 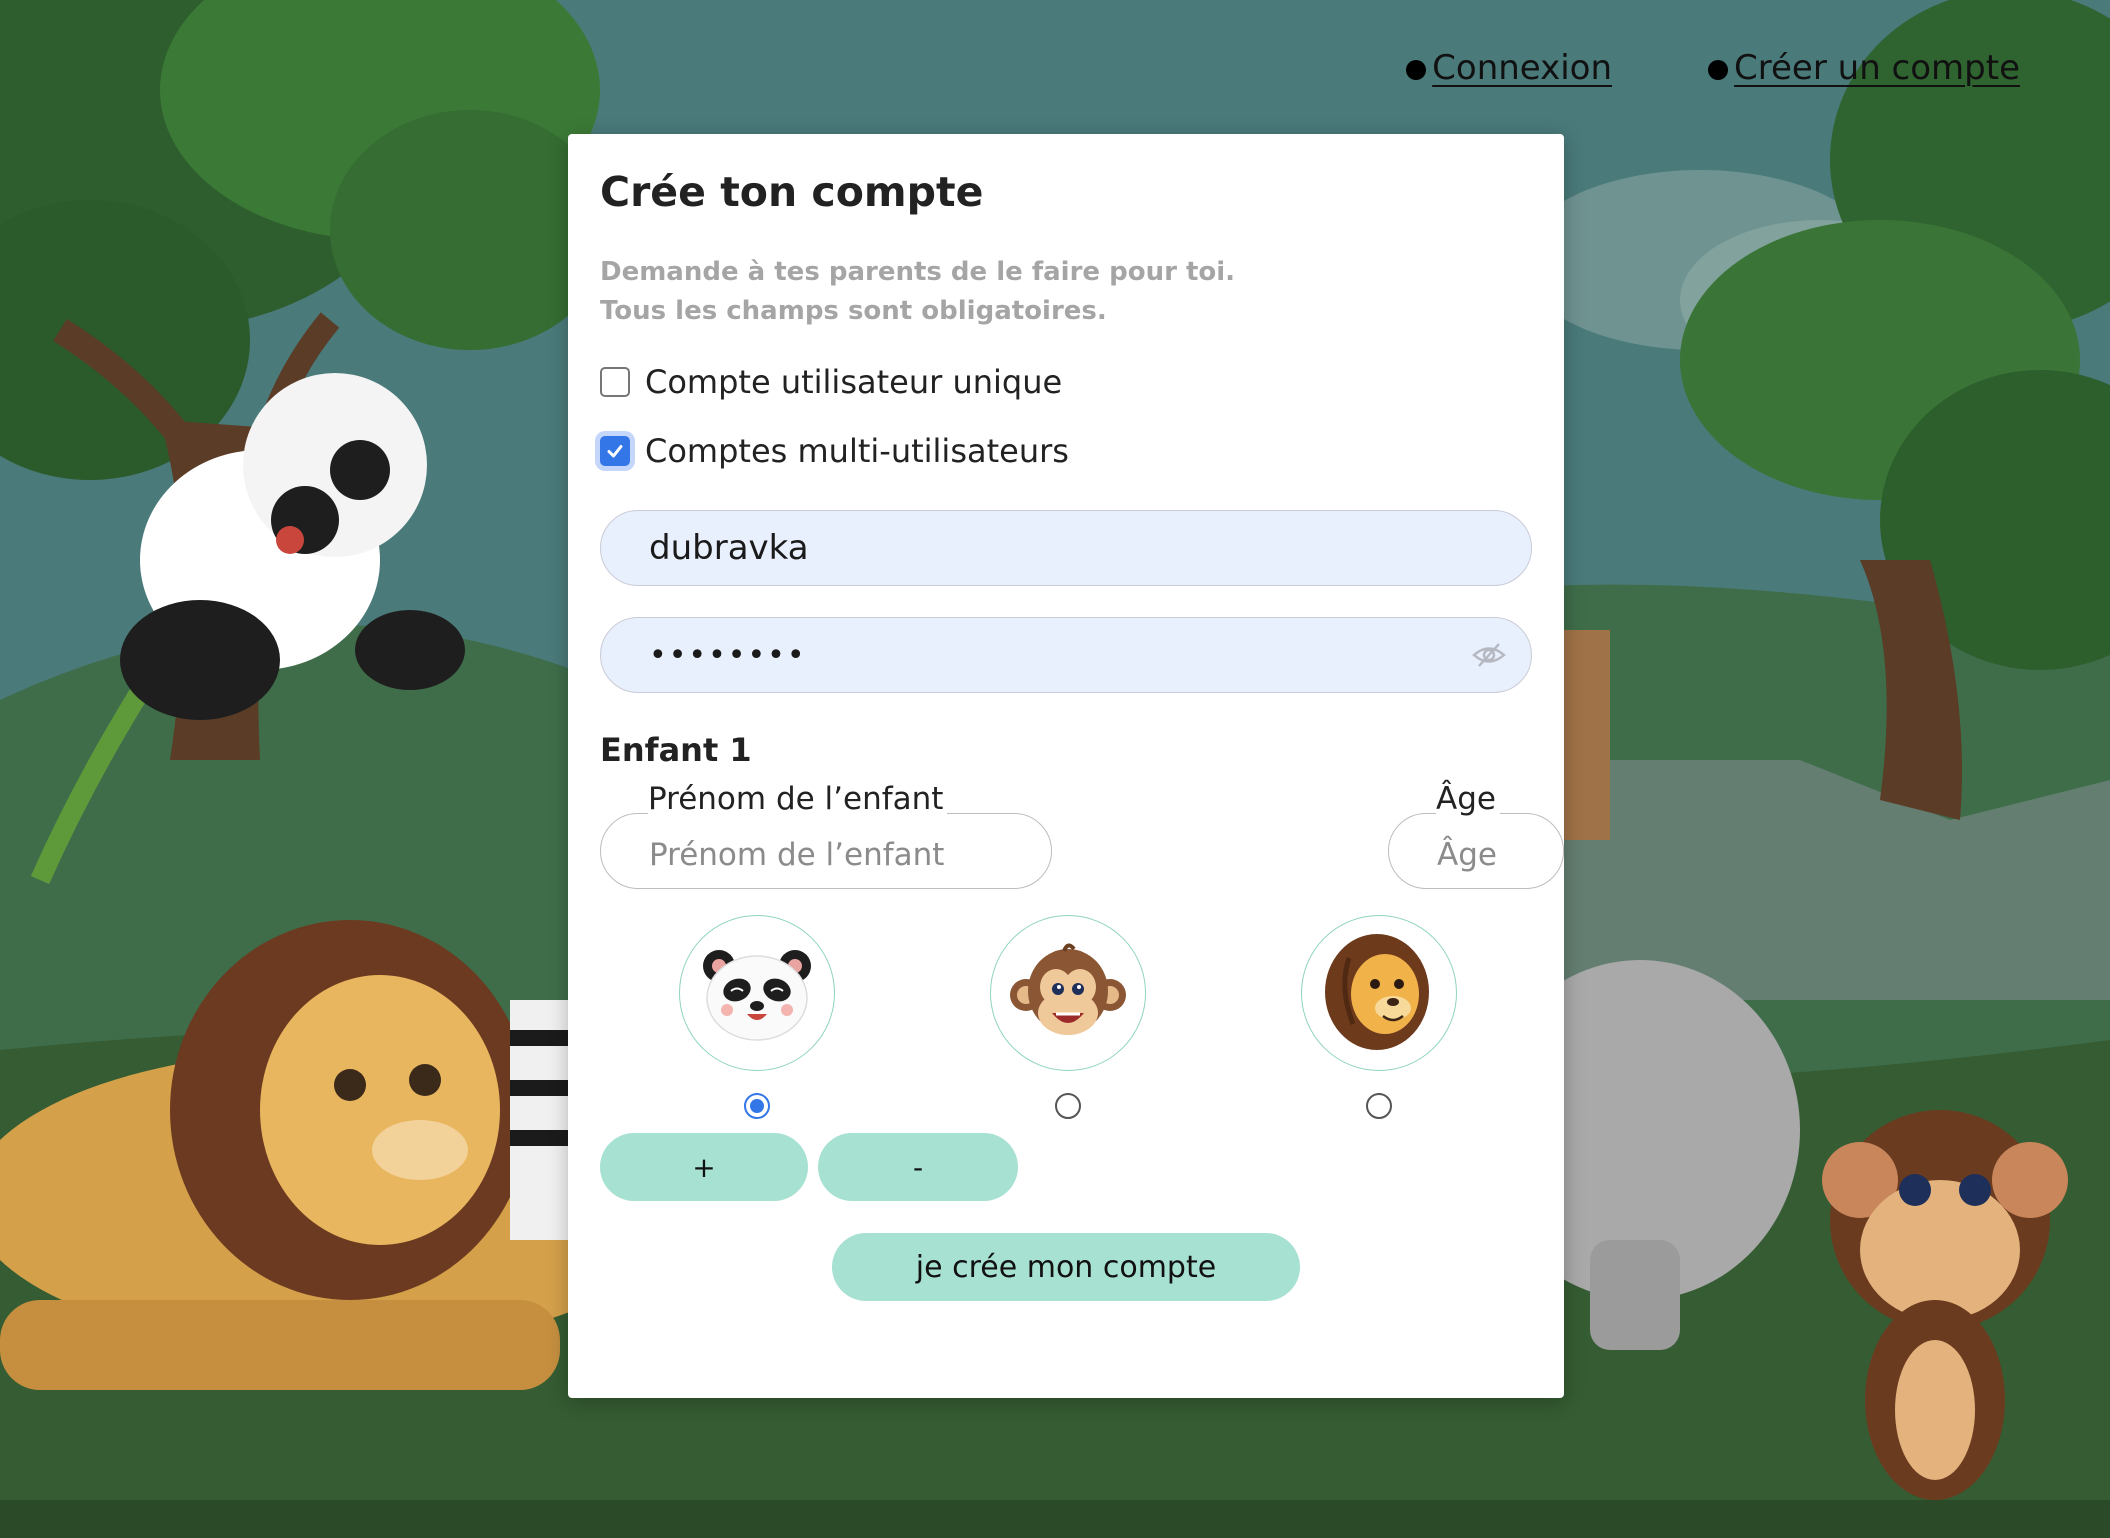 I want to click on multi-account-option: Comptes multi-utilisateurs, so click(x=1066, y=451).